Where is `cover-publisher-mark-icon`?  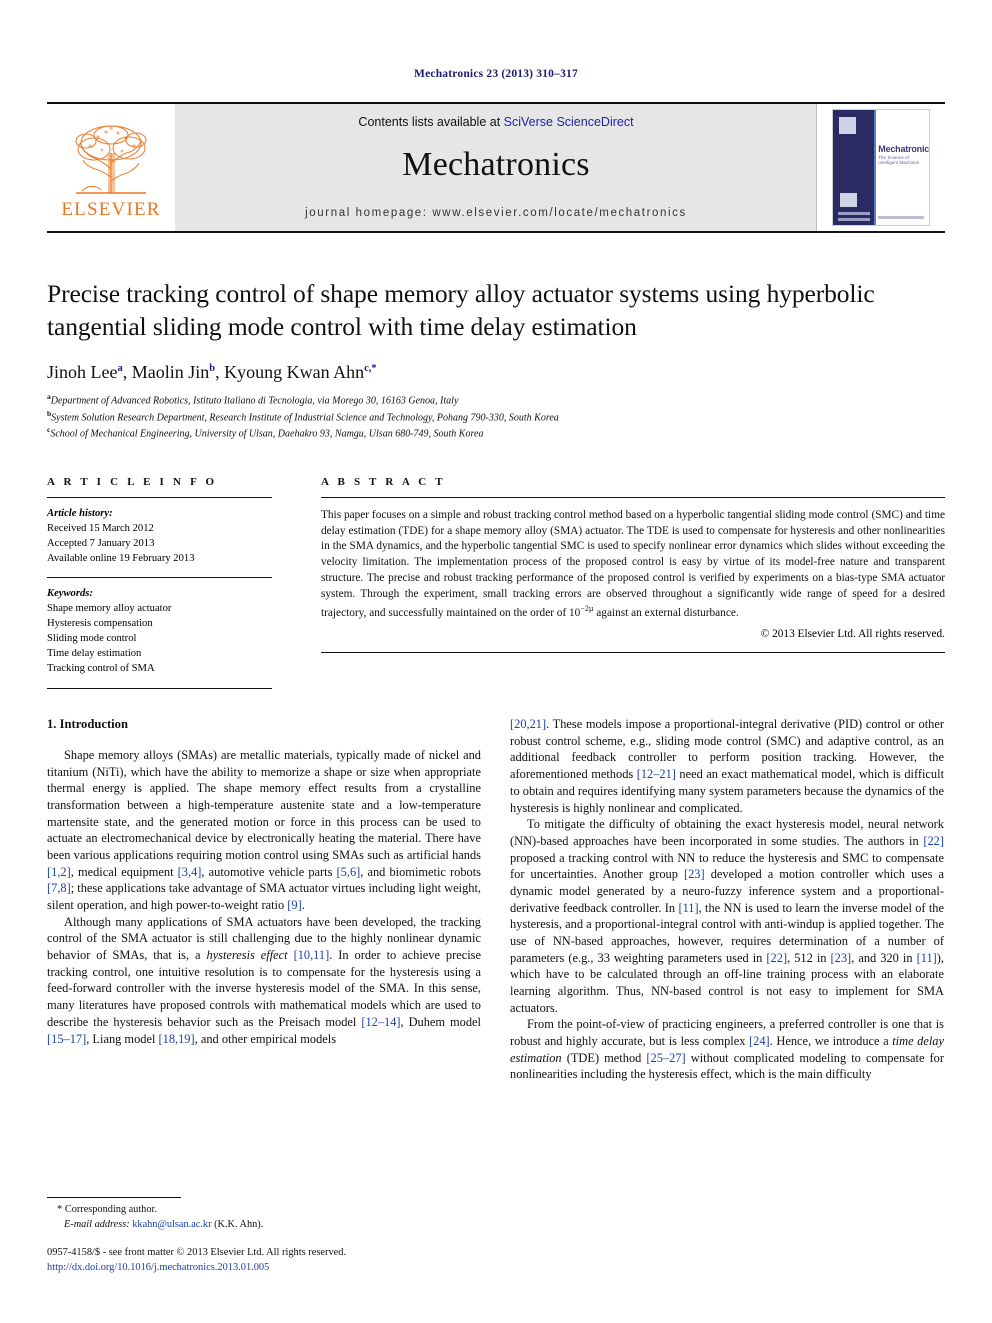 cover-publisher-mark-icon is located at coordinates (847, 125).